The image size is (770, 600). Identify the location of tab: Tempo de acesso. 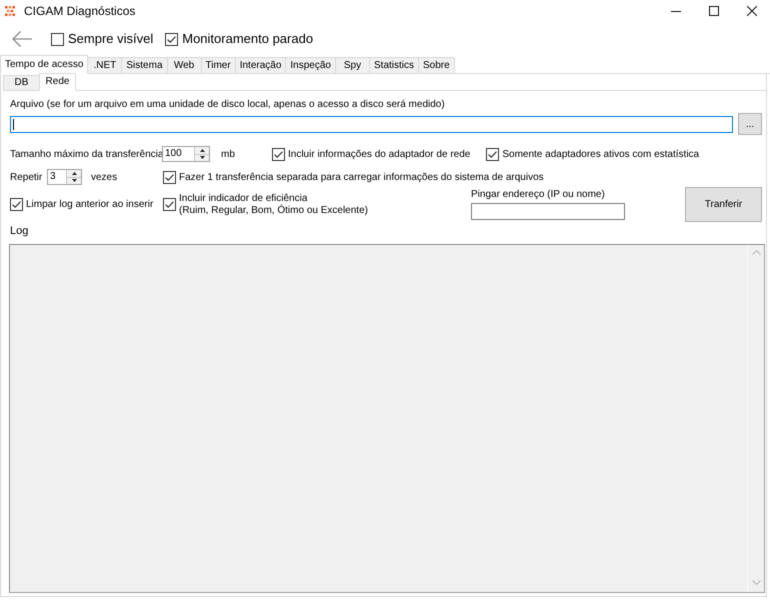
(44, 64).